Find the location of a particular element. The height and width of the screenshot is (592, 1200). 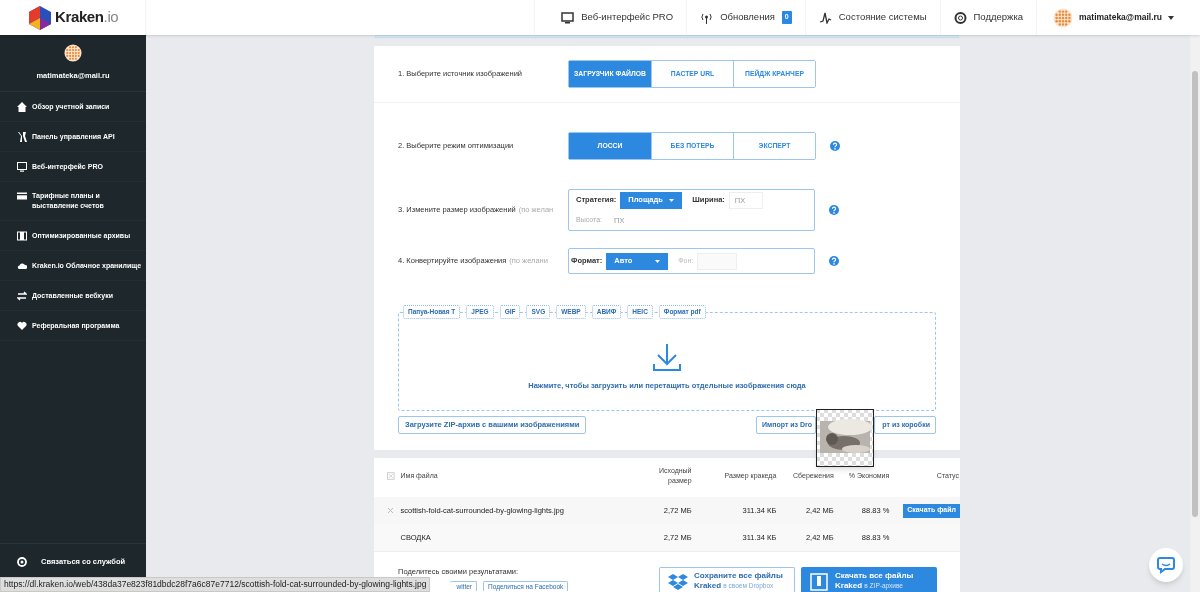

home-icon is located at coordinates (22, 106).